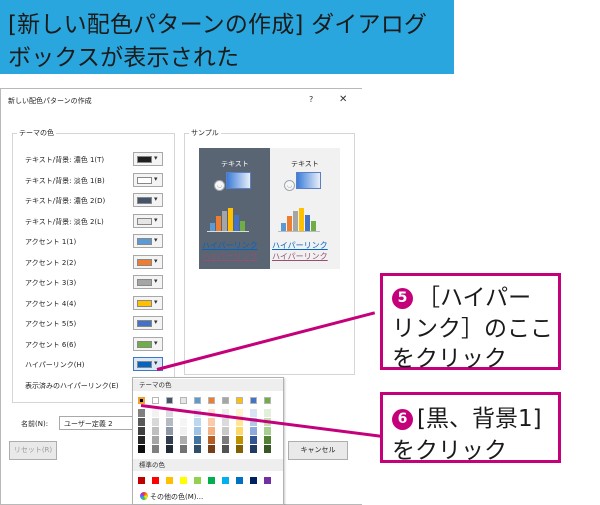 The image size is (600, 505). What do you see at coordinates (318, 450) in the screenshot?
I see `cancel-button: キャンセル` at bounding box center [318, 450].